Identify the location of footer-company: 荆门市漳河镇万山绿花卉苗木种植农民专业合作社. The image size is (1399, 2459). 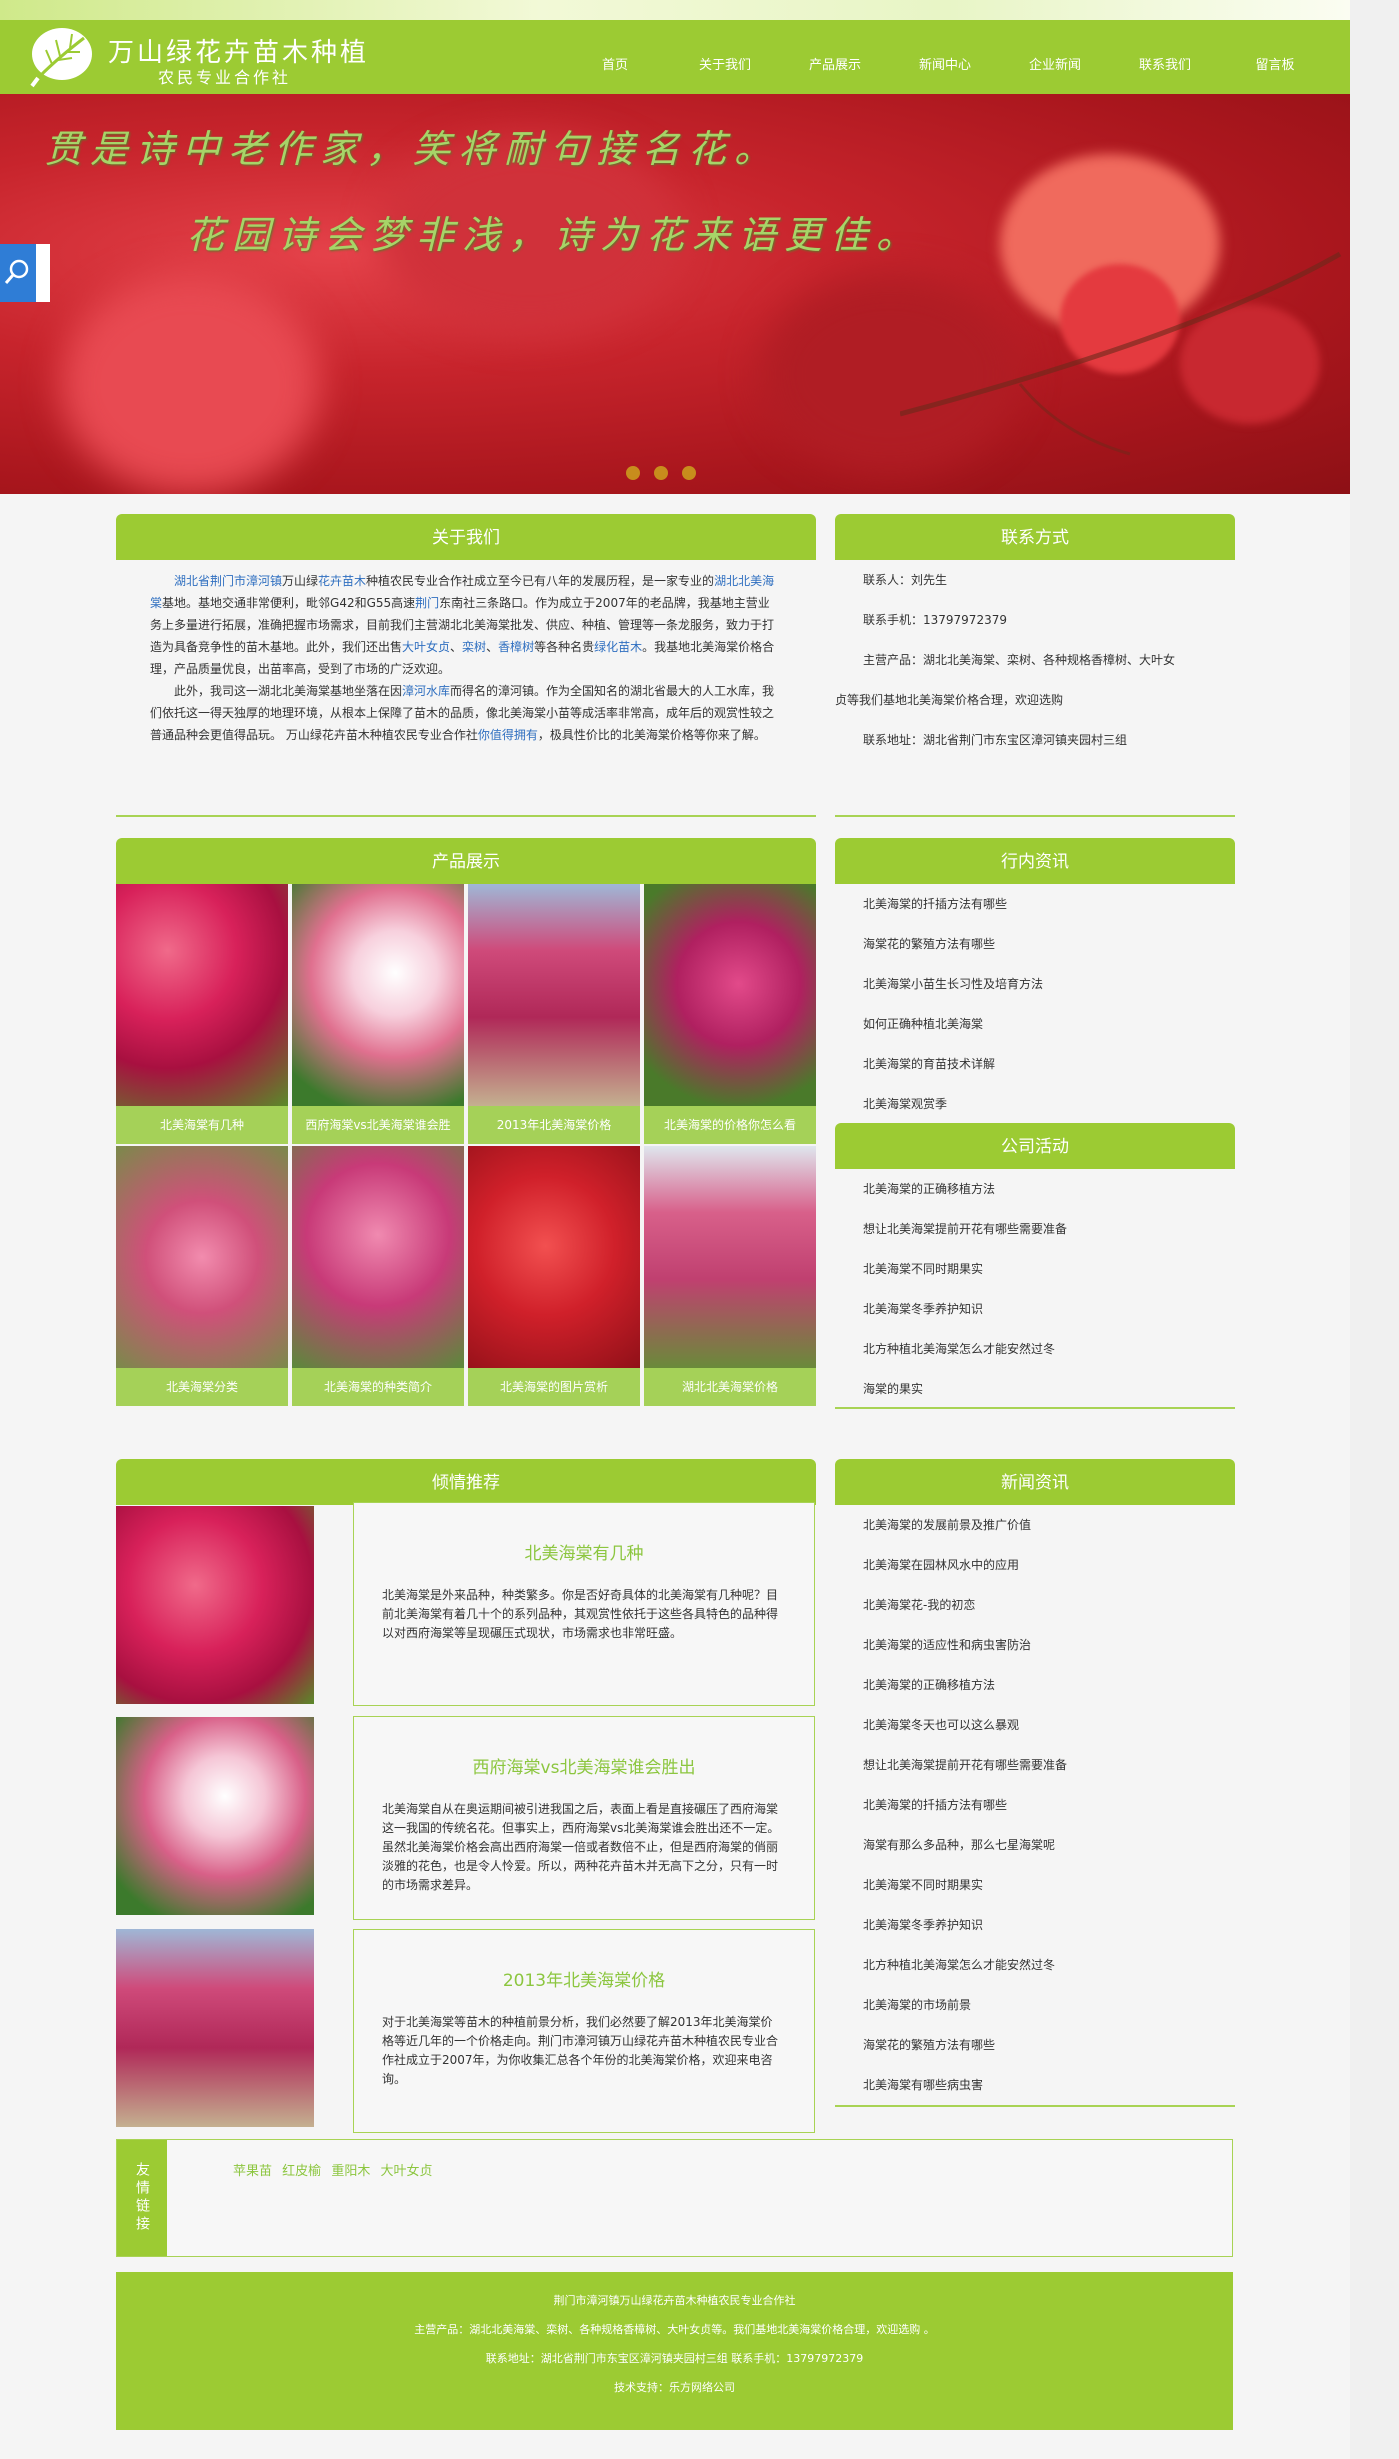
(674, 2300).